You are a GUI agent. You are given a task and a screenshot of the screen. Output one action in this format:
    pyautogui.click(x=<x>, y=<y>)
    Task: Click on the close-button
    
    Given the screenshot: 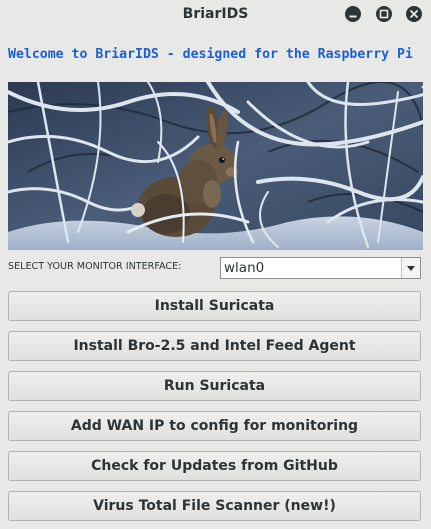 What is the action you would take?
    pyautogui.click(x=414, y=14)
    